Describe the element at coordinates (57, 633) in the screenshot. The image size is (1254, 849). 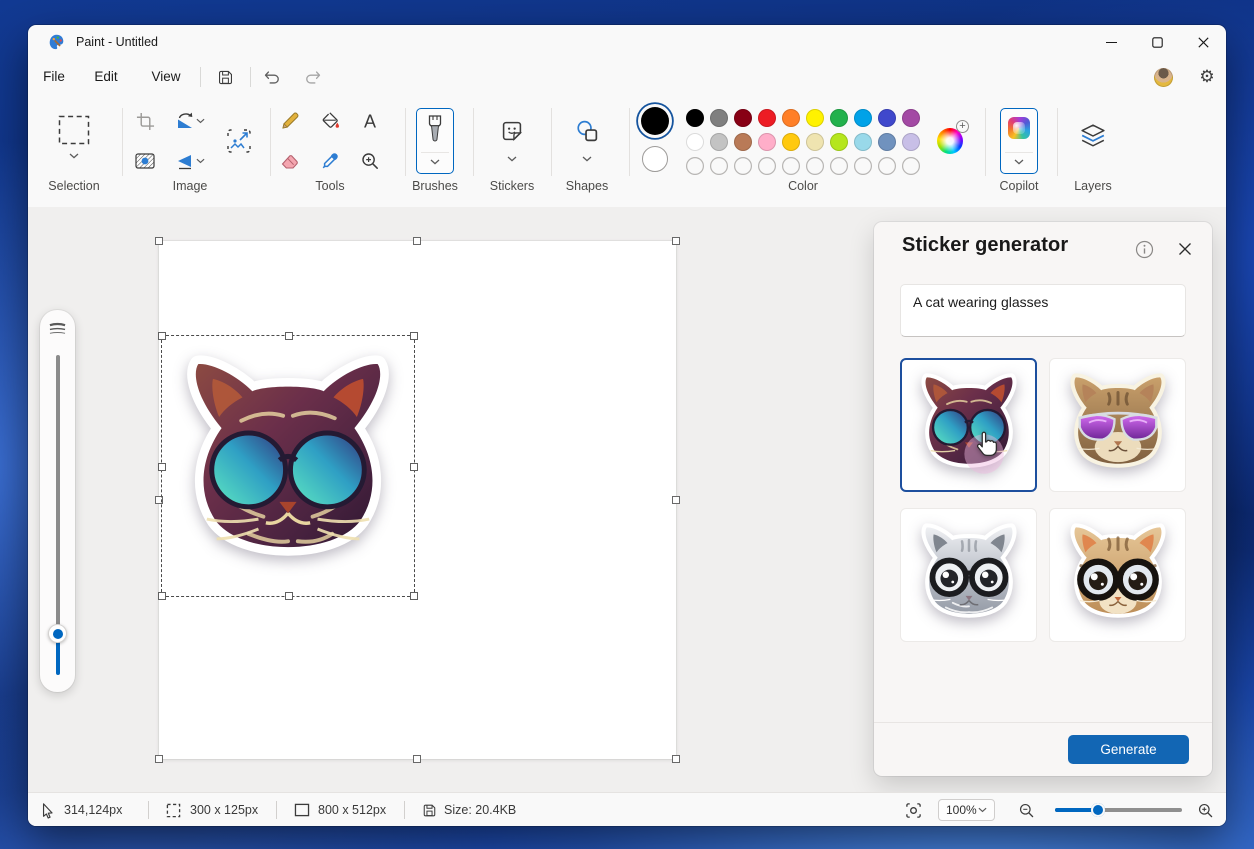
I see `size-slider-thumb` at that location.